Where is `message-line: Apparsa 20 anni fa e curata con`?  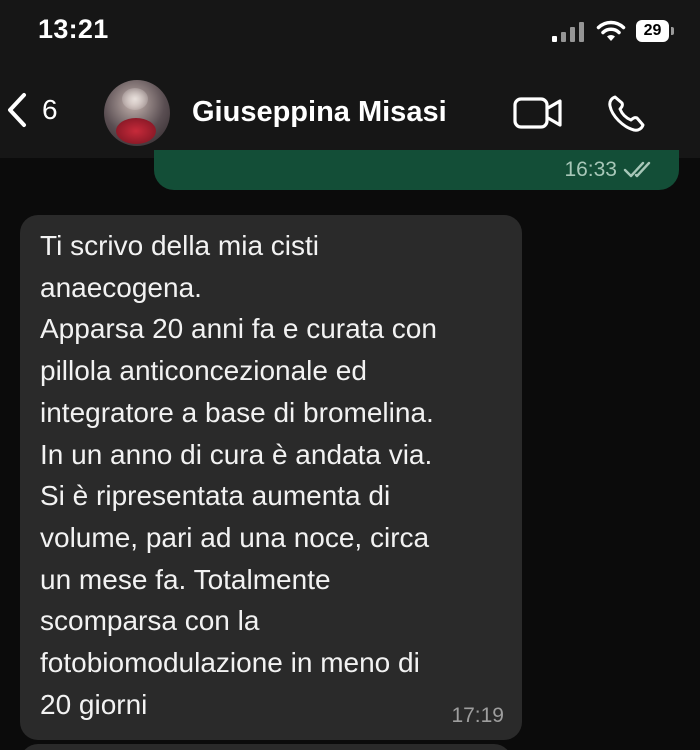 message-line: Apparsa 20 anni fa e curata con is located at coordinates (238, 329).